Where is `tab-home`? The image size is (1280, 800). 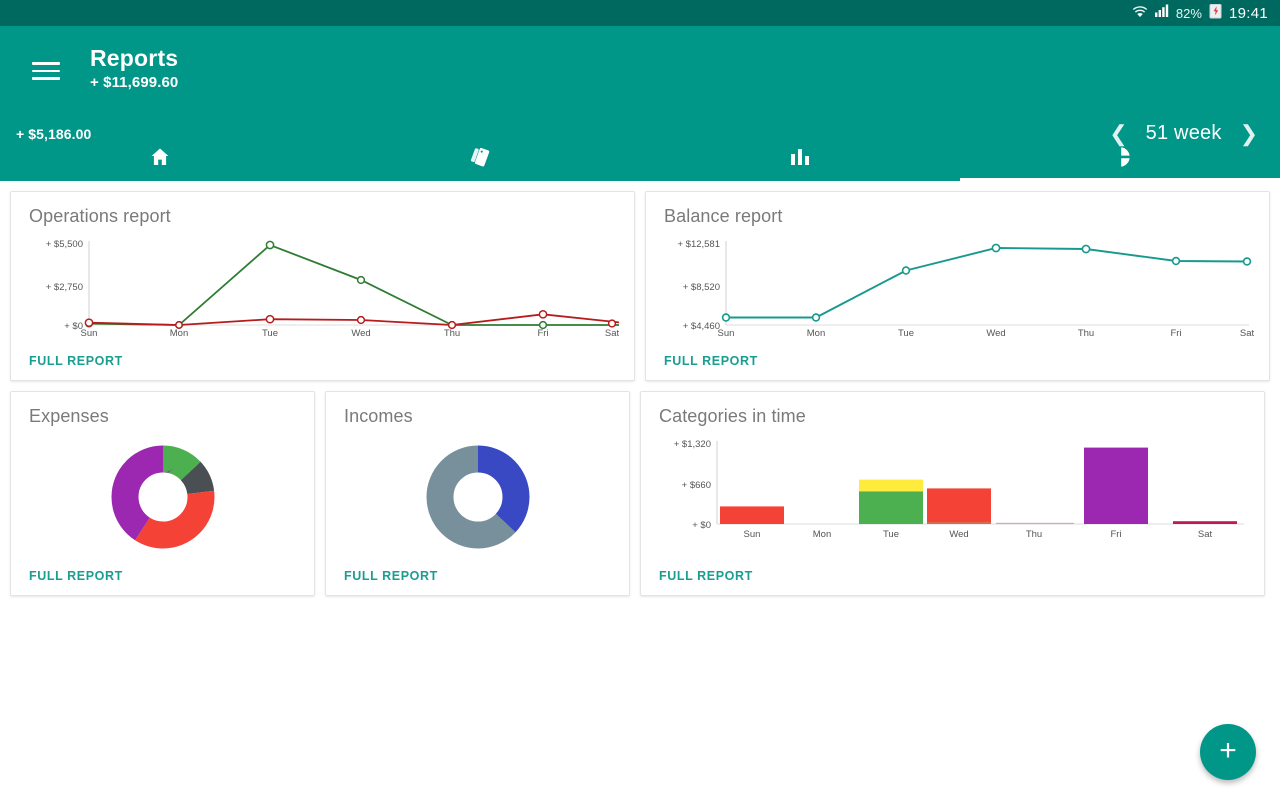 tab-home is located at coordinates (160, 157).